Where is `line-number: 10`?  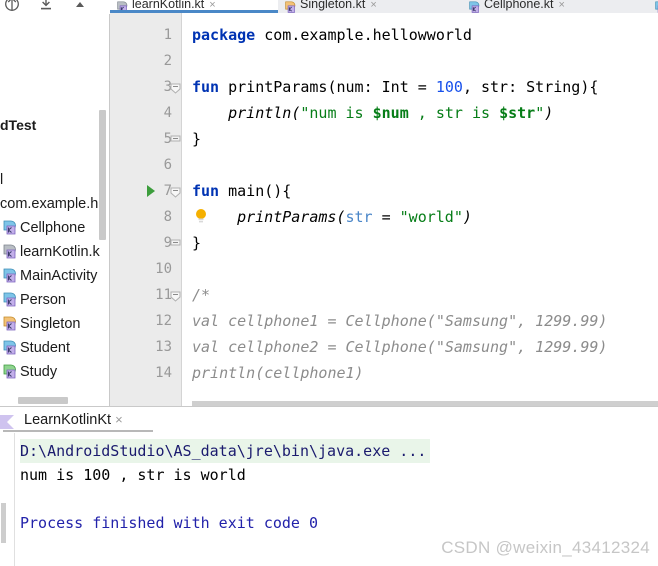 line-number: 10 is located at coordinates (163, 269).